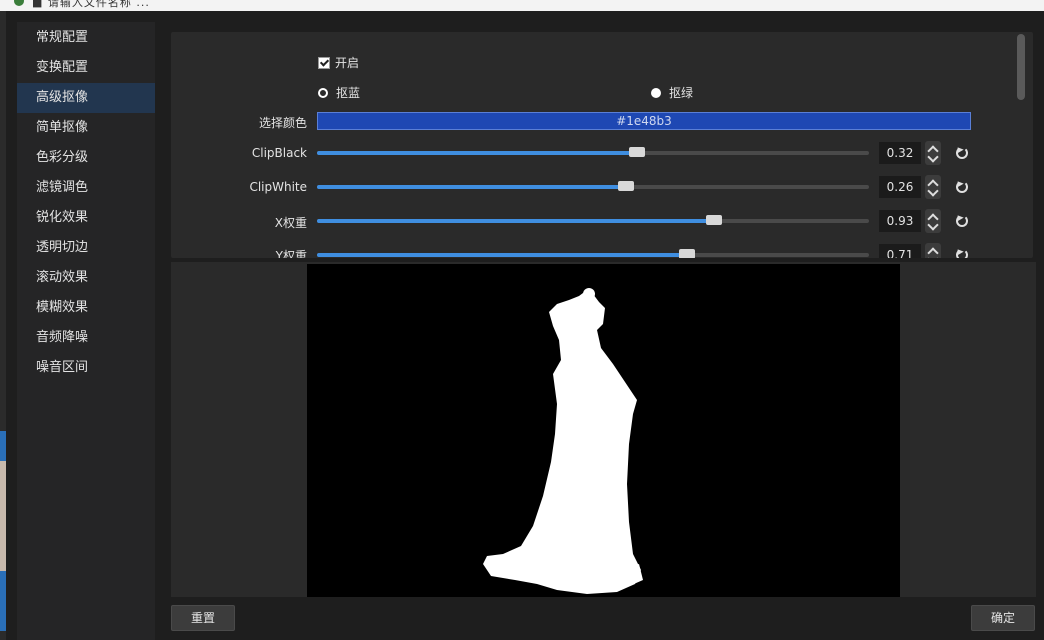 Image resolution: width=1044 pixels, height=640 pixels. What do you see at coordinates (593, 152) in the screenshot?
I see `clipblack-slider` at bounding box center [593, 152].